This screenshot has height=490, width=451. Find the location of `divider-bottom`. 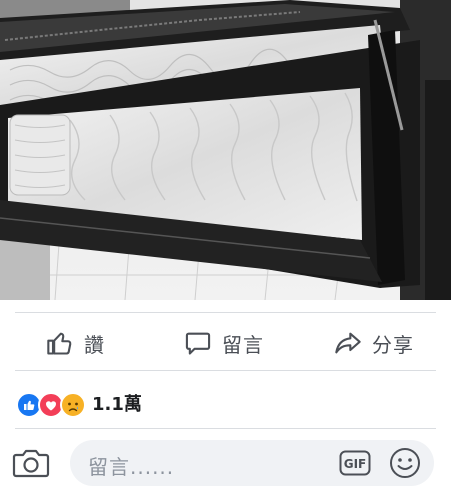

divider-bottom is located at coordinates (225, 428).